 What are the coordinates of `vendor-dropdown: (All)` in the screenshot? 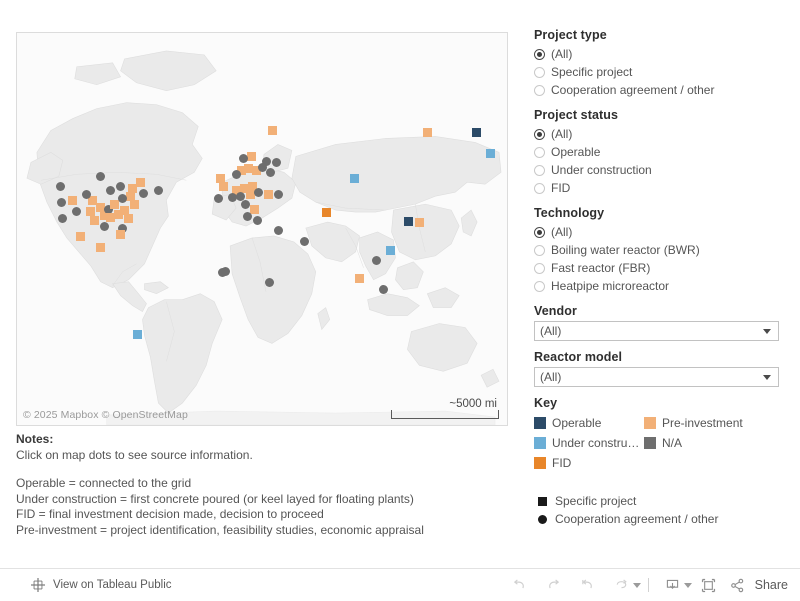 It's located at (656, 331).